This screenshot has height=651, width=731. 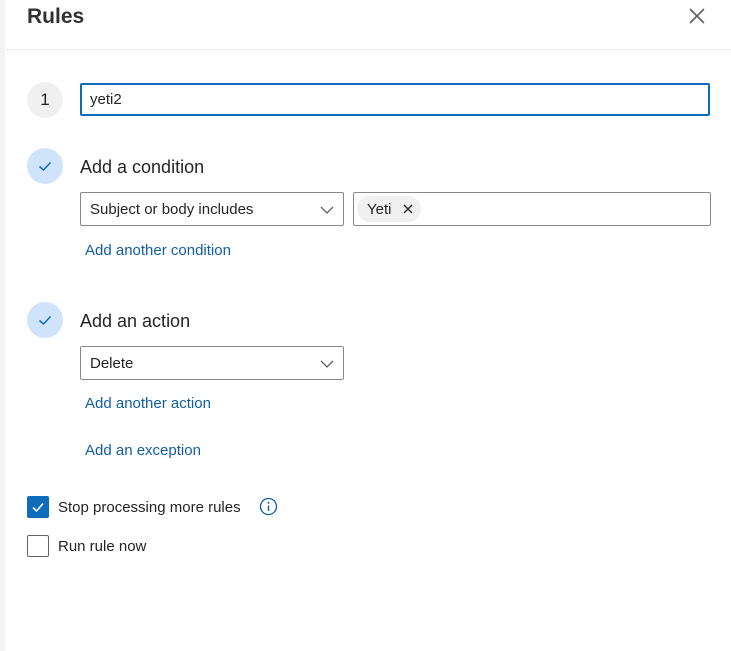 I want to click on action-dropdown-value: Delete, so click(x=112, y=363).